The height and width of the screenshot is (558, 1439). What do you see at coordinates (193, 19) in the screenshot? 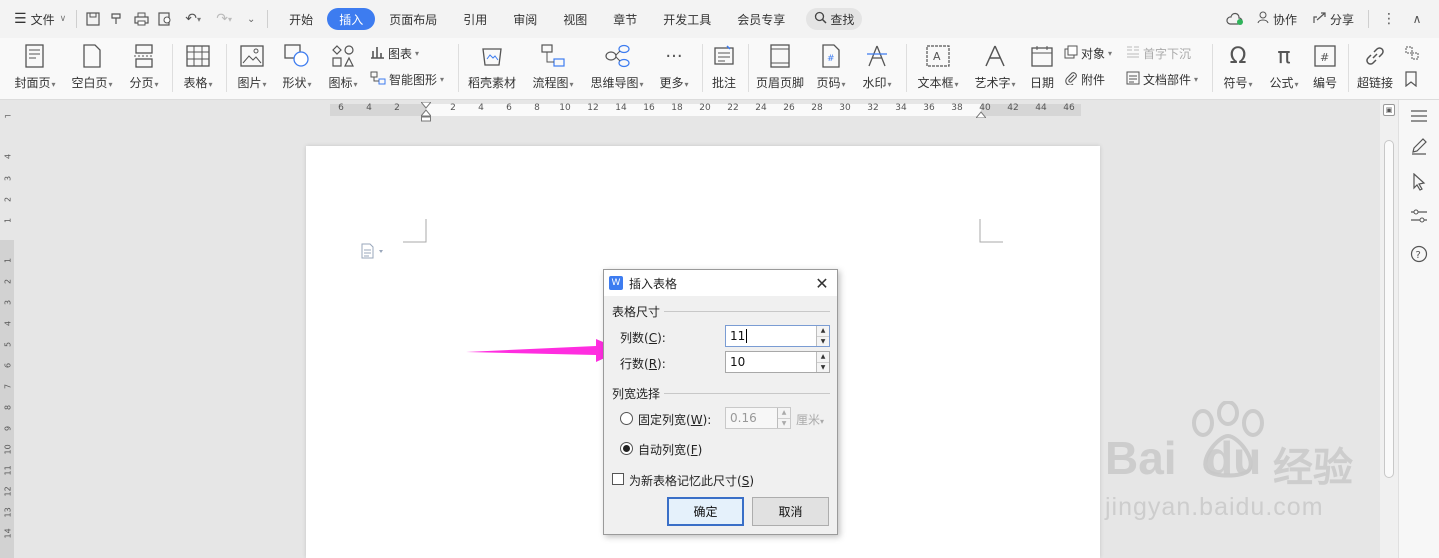
I see `undo-icon: ↶ ▾` at bounding box center [193, 19].